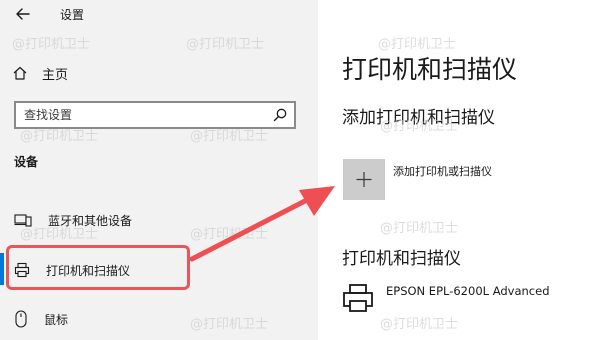 This screenshot has width=600, height=340. I want to click on printer-icon, so click(358, 298).